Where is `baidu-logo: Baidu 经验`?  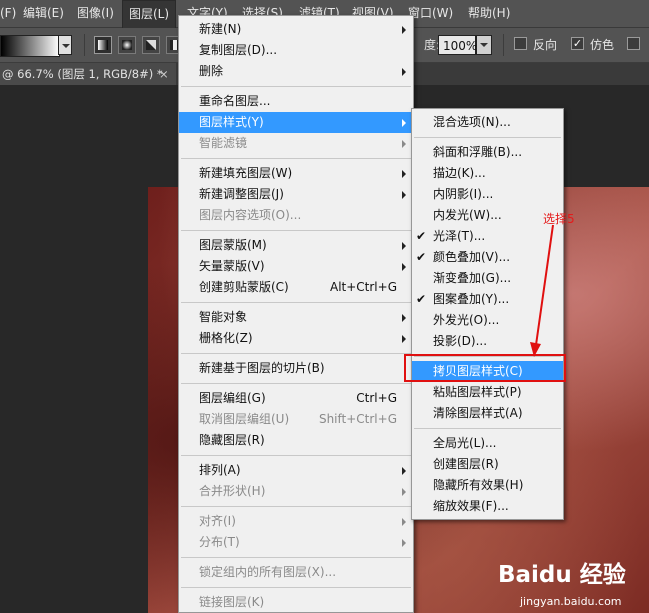
baidu-logo: Baidu 经验 is located at coordinates (562, 575).